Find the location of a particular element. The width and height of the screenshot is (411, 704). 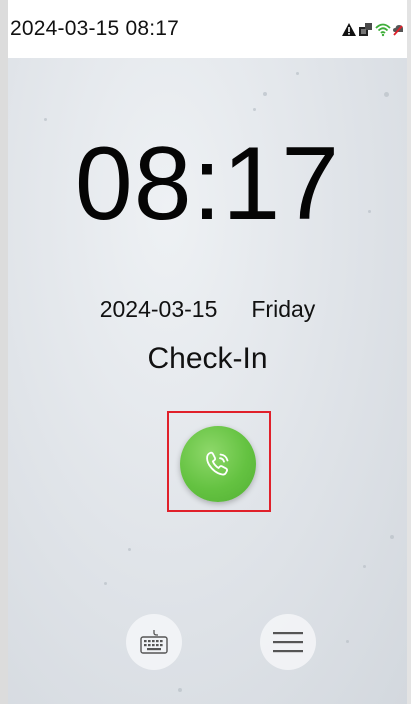

weekday-label: Friday is located at coordinates (283, 309).